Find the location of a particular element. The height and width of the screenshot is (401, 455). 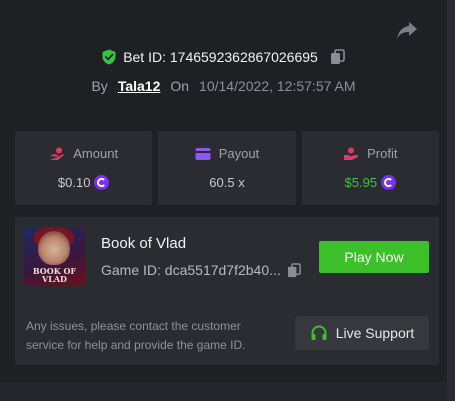

bet-id-line: Bet ID: 1746592362867026695 is located at coordinates (223, 57).